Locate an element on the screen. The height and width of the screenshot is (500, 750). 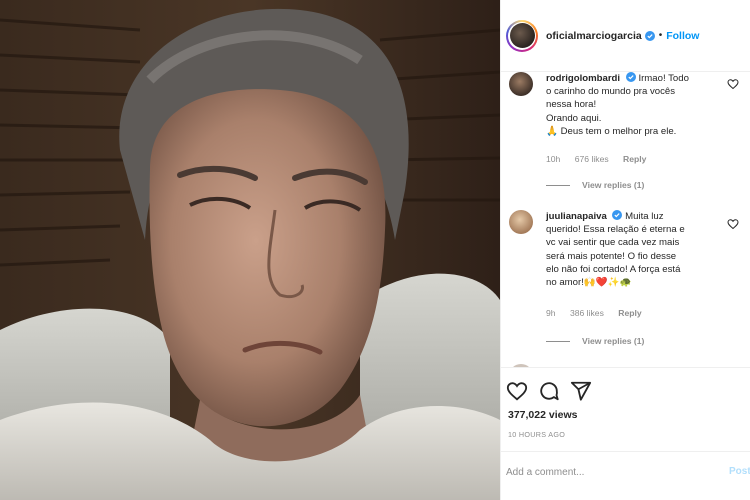
follow-button: Follow is located at coordinates (682, 36).